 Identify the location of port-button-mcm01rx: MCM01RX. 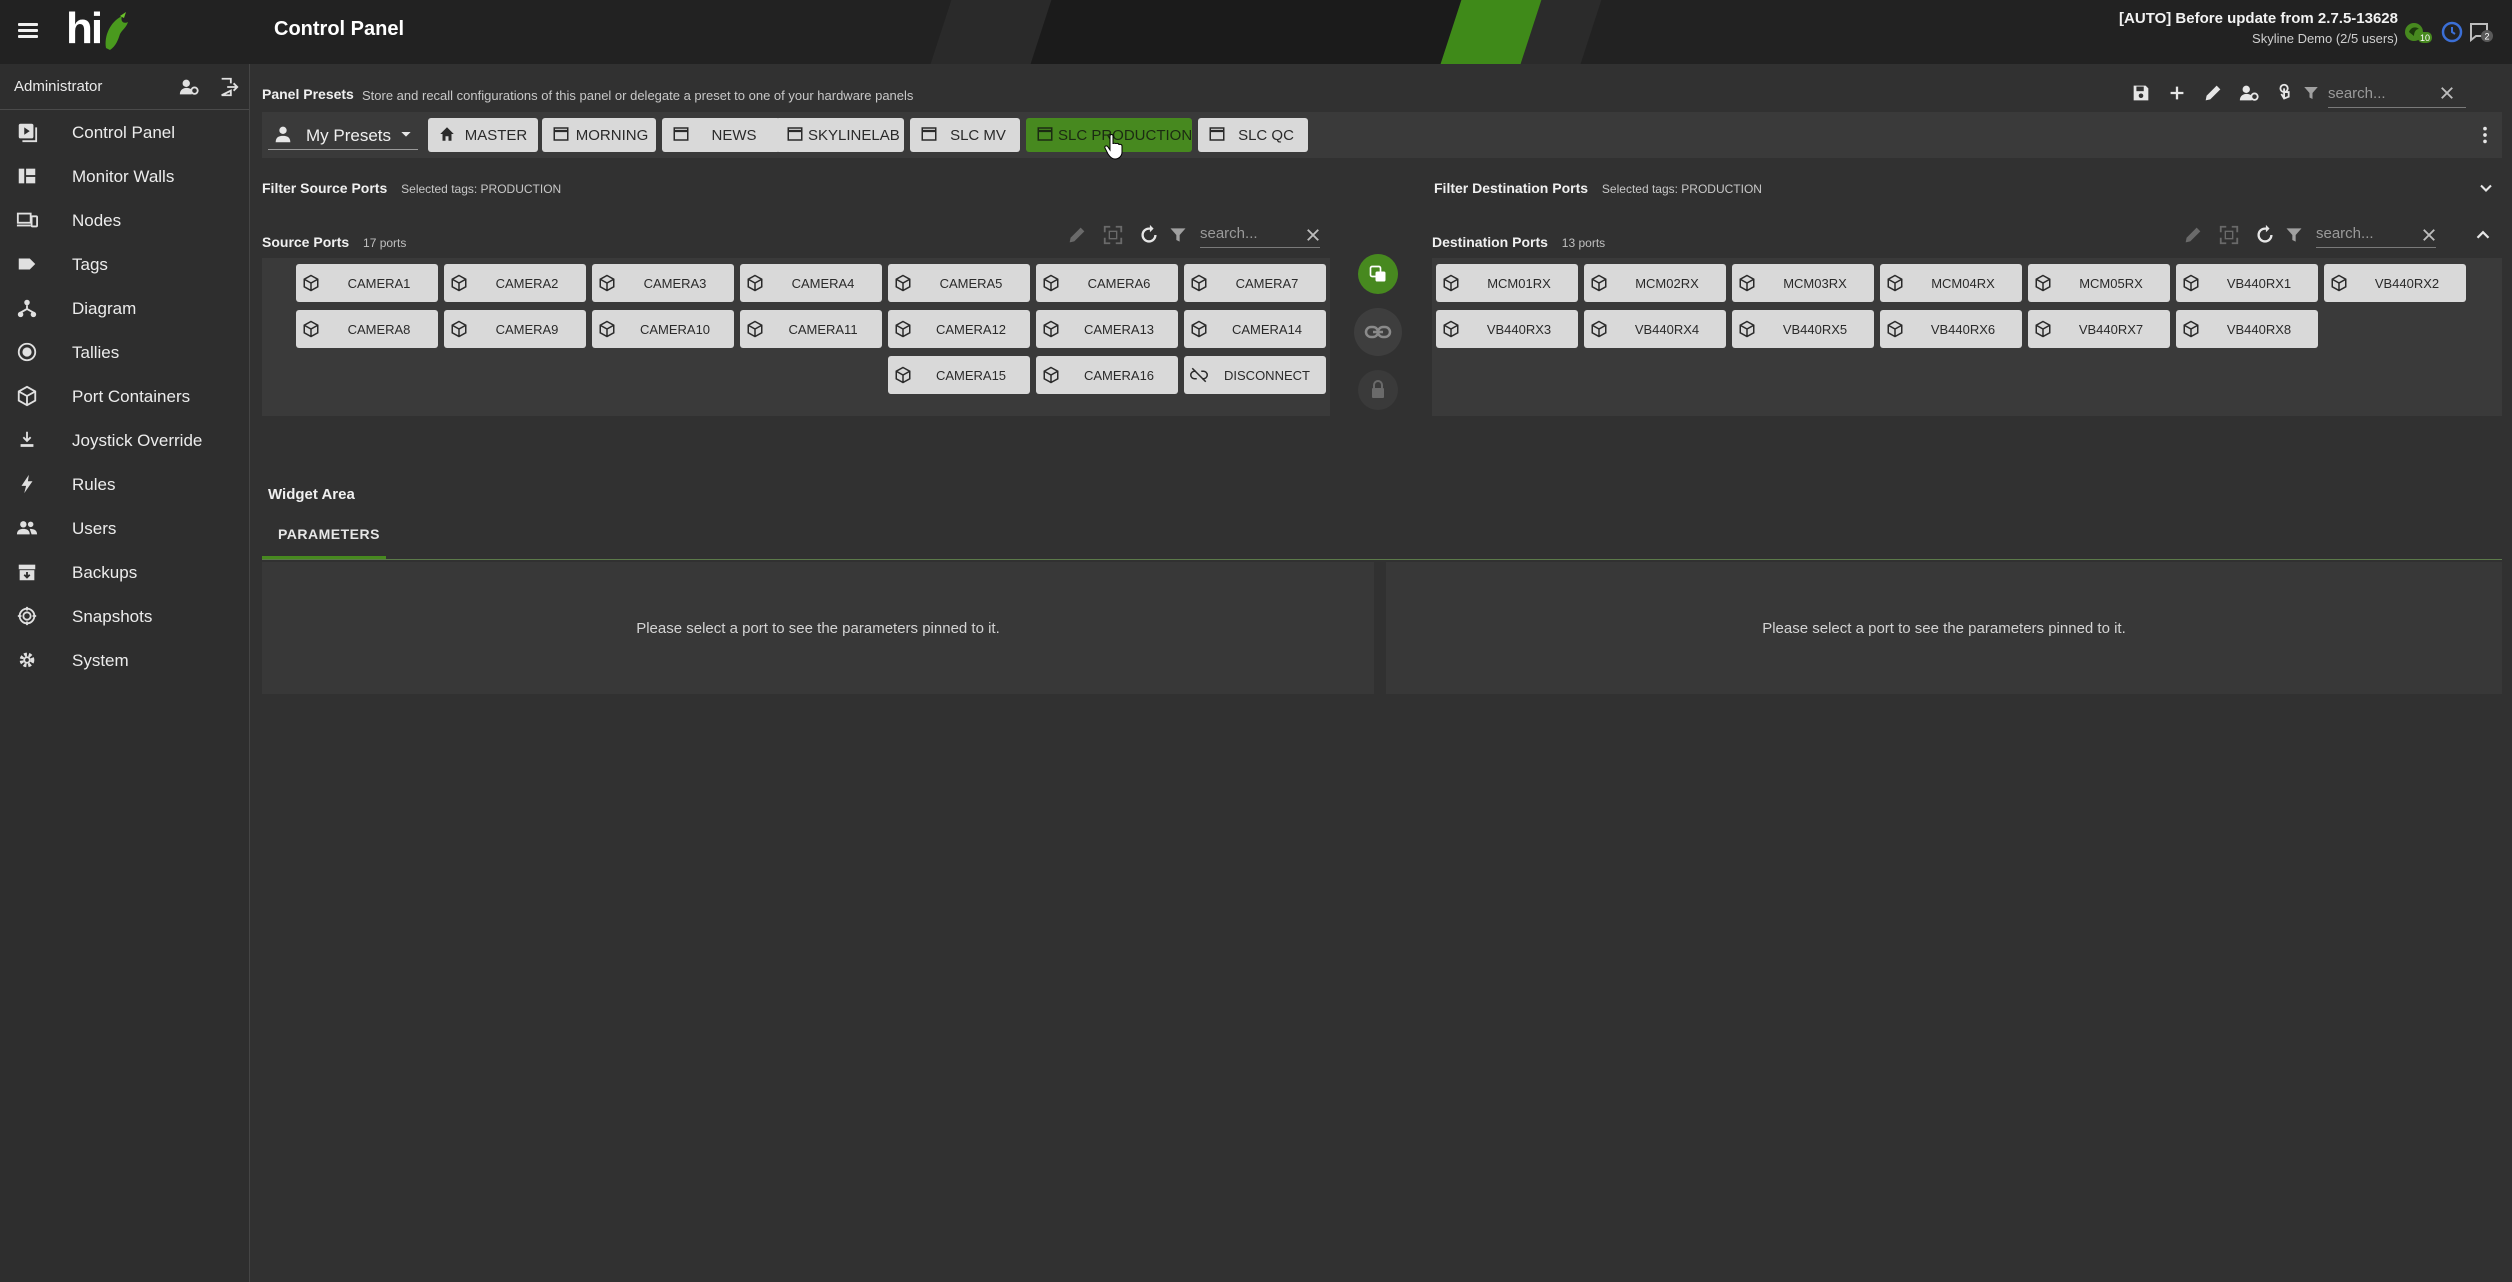
(1507, 283).